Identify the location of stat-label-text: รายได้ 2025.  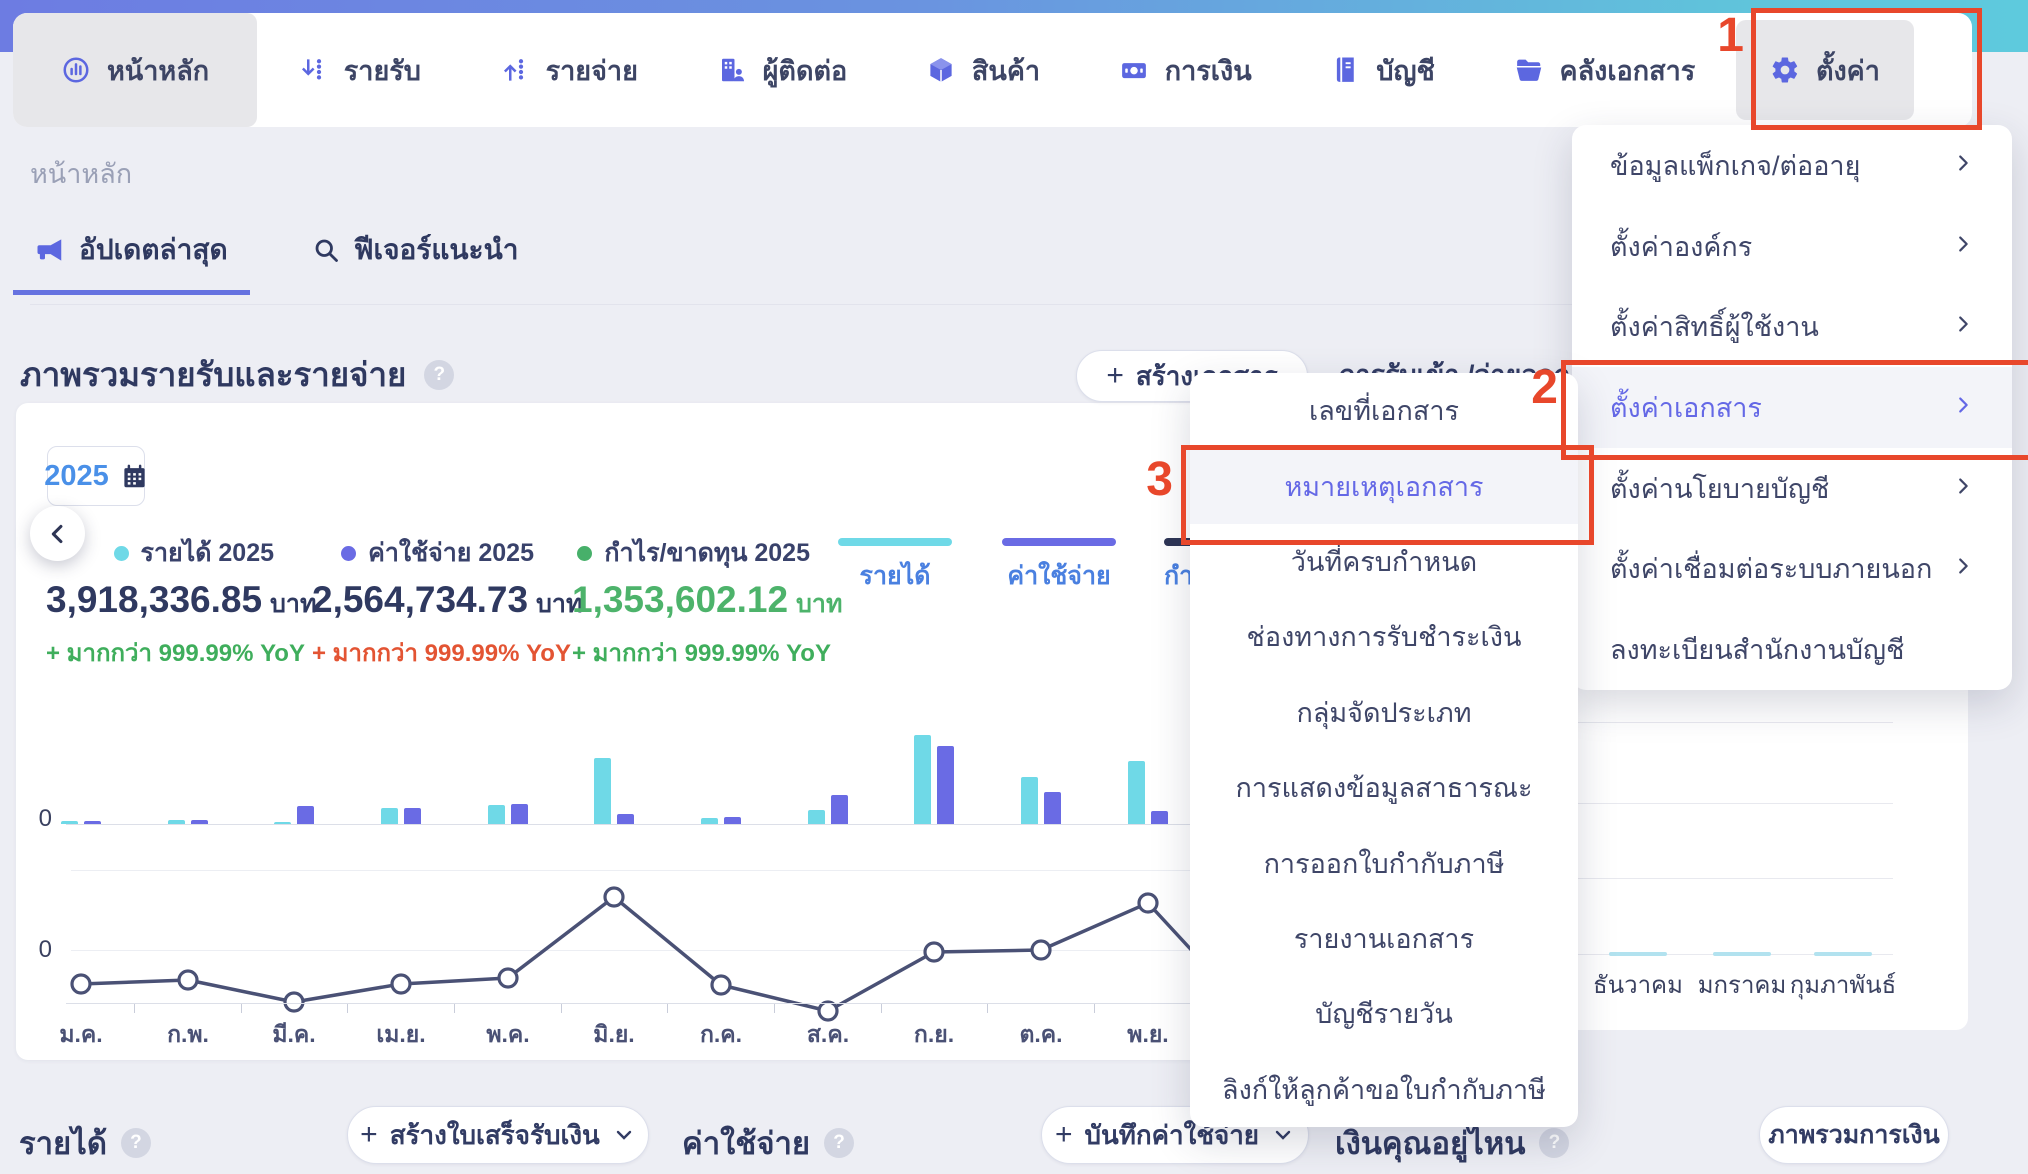
(207, 553).